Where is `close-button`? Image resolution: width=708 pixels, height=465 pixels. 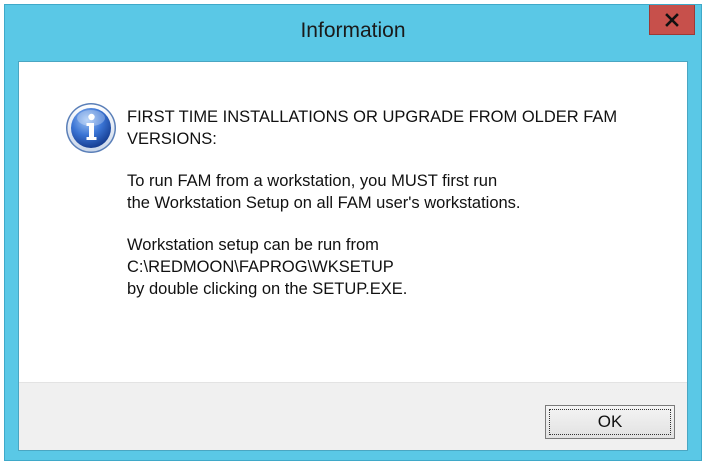 close-button is located at coordinates (672, 20).